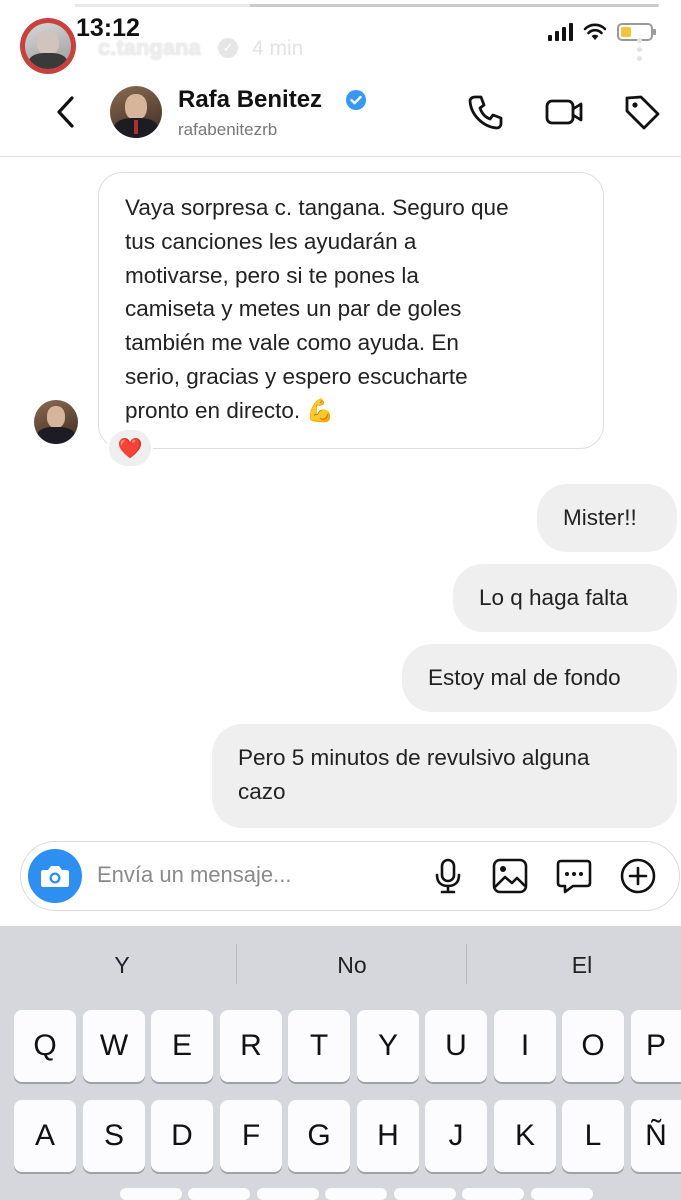  I want to click on sticker-icon, so click(574, 876).